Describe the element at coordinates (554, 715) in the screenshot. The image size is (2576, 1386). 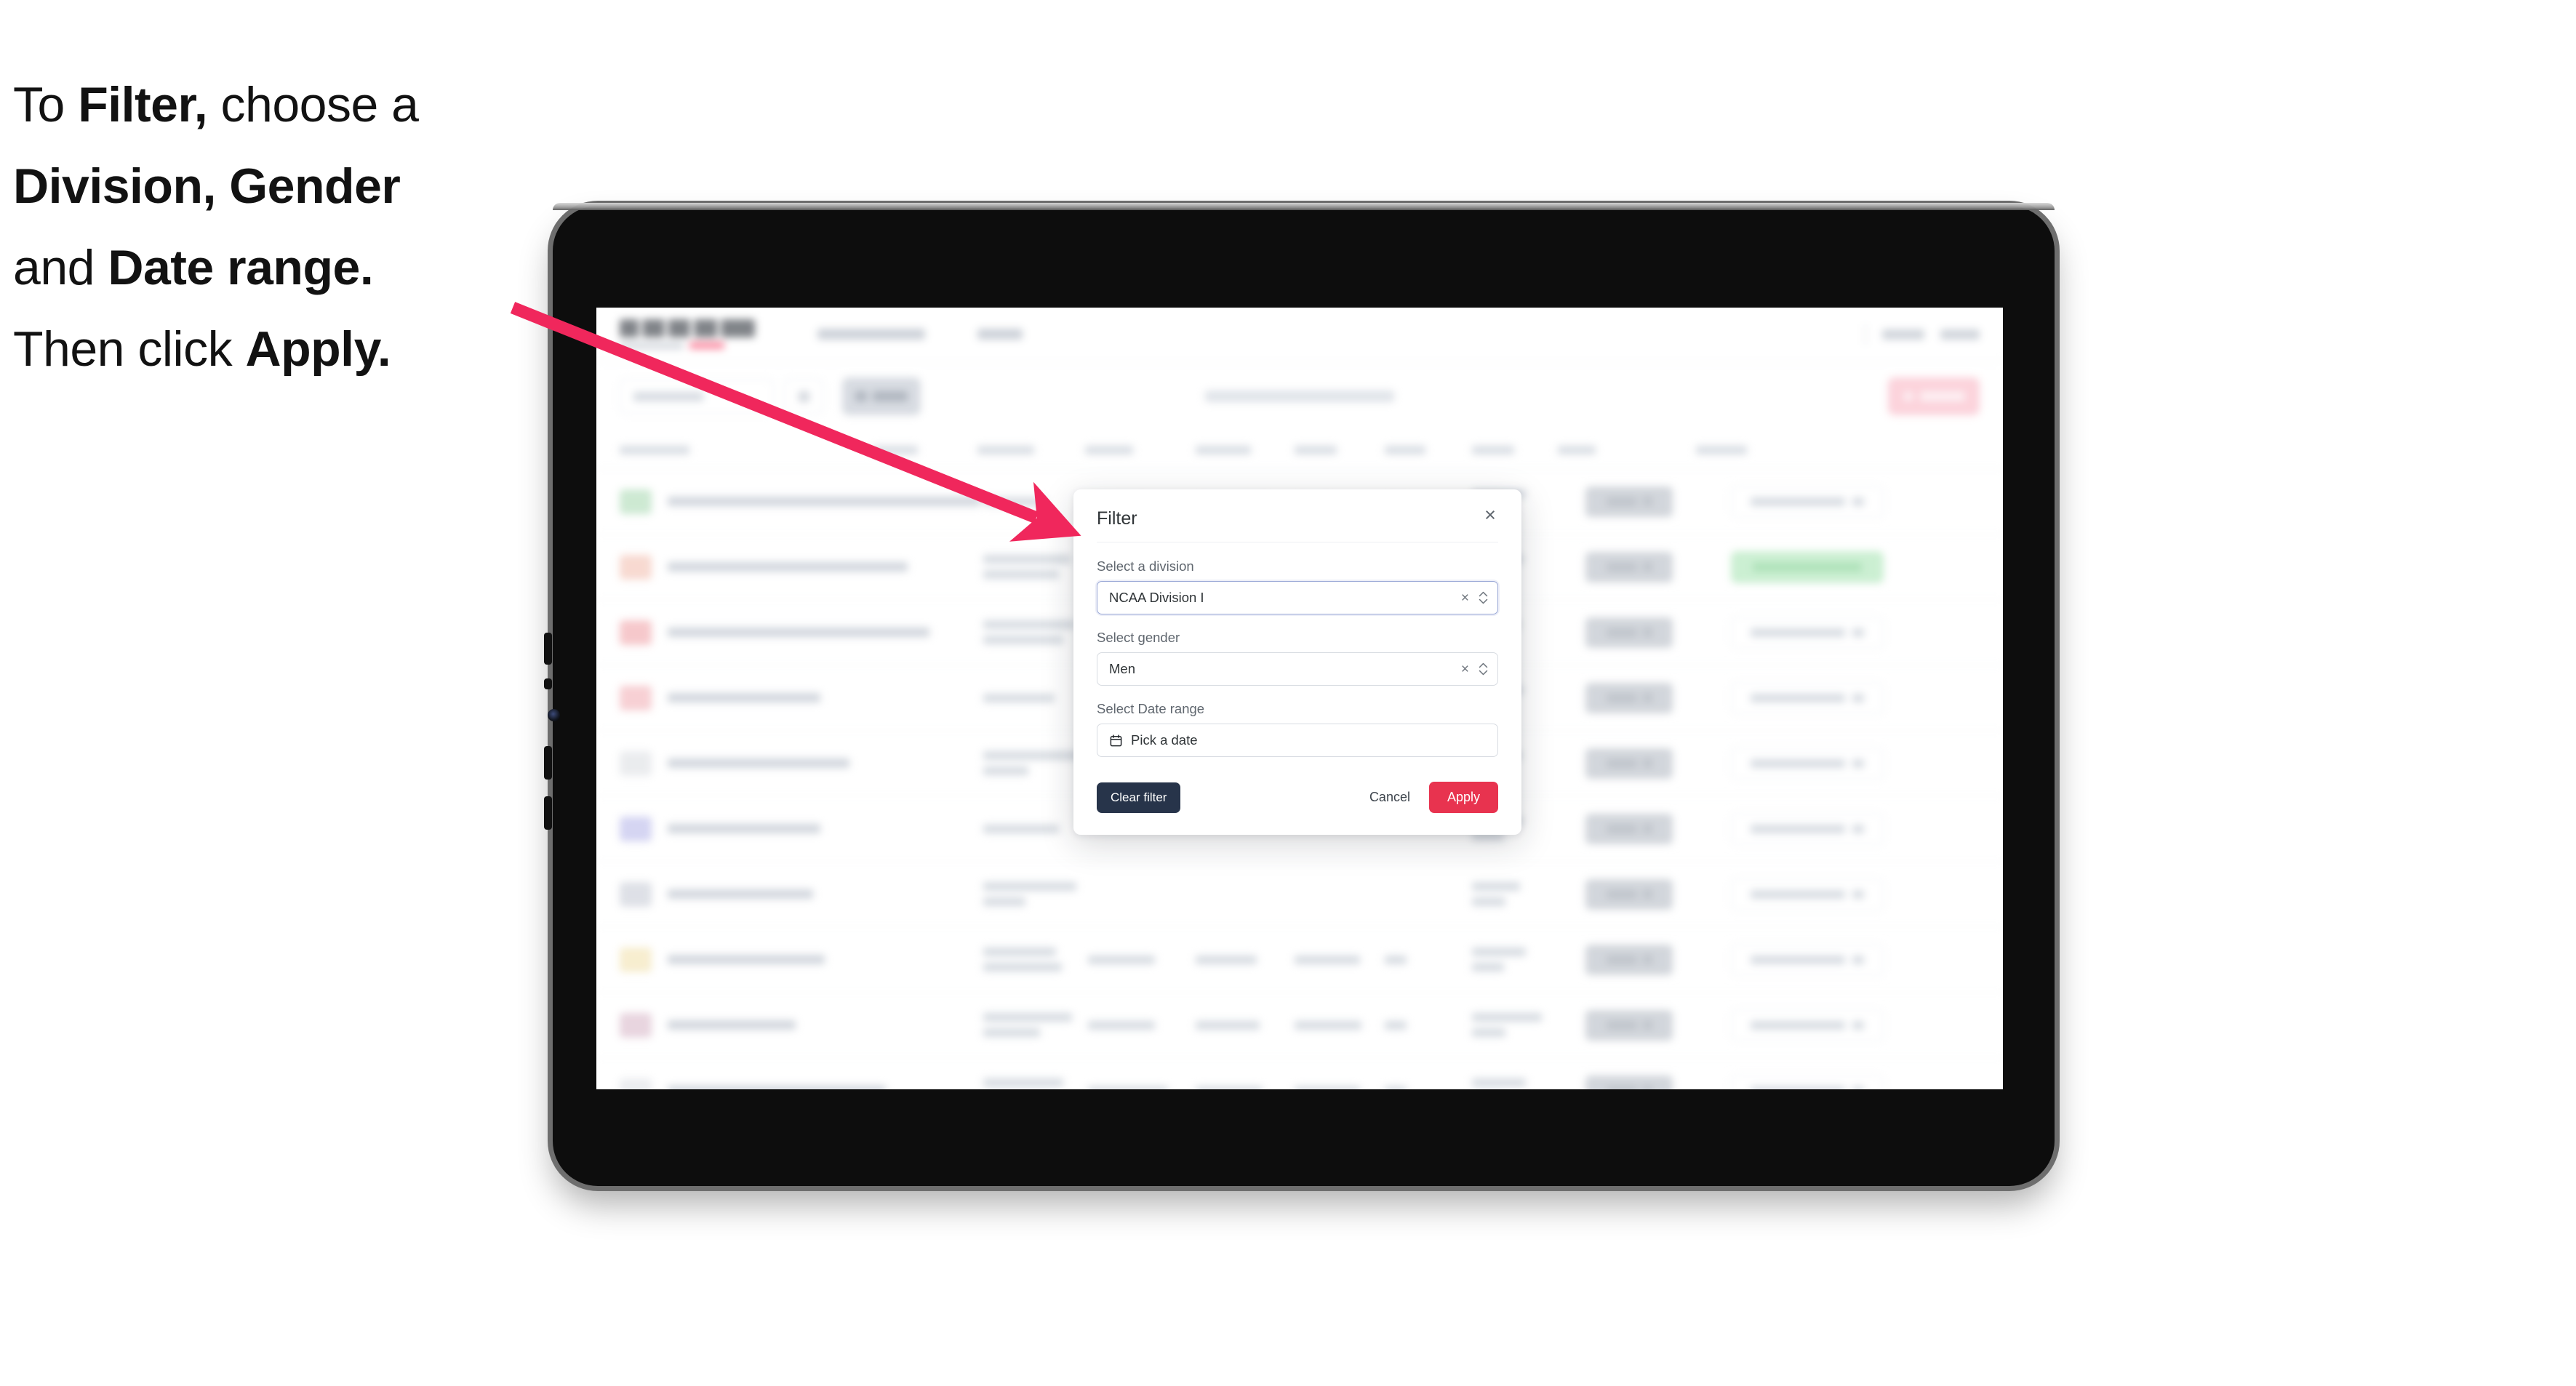
I see `device-camera-icon` at that location.